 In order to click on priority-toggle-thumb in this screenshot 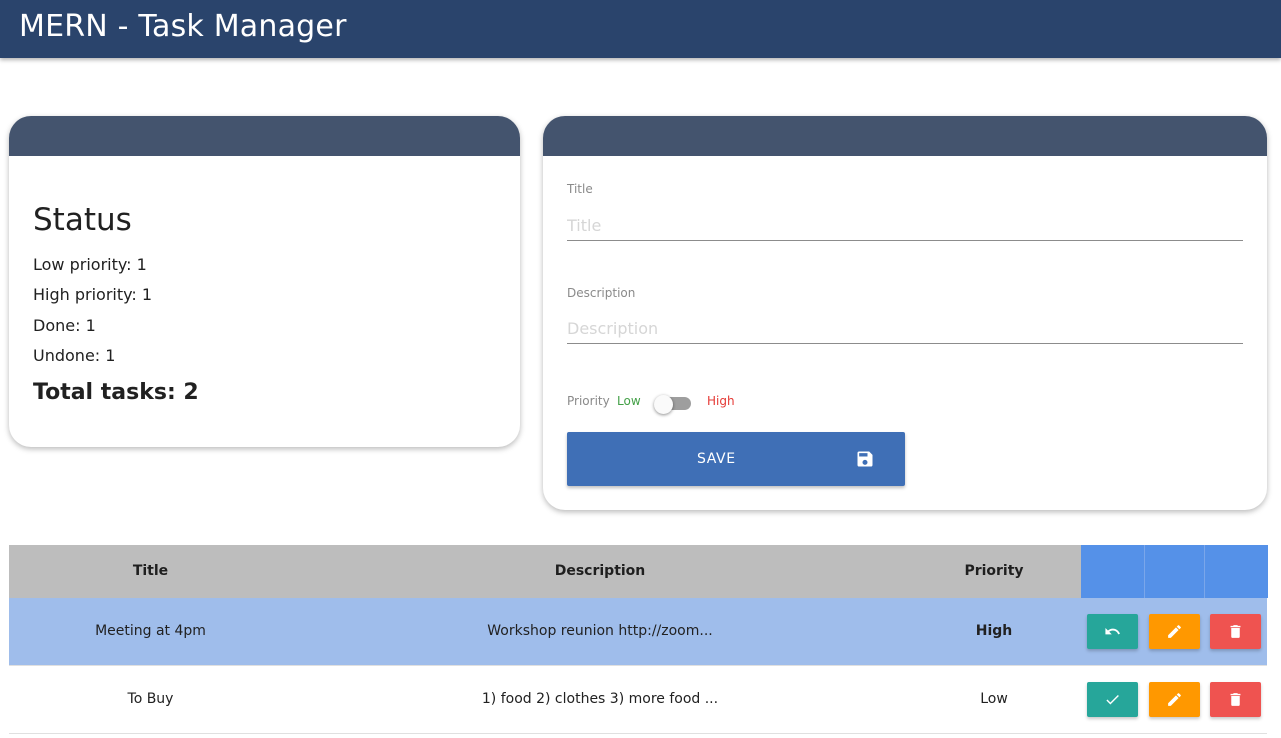, I will do `click(663, 404)`.